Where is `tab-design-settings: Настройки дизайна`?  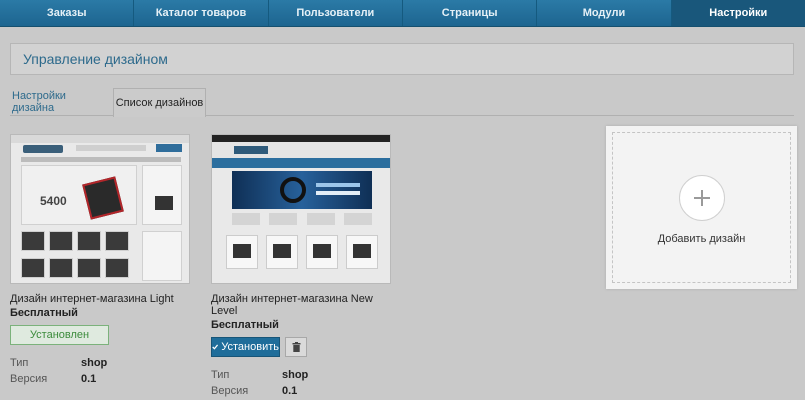 tab-design-settings: Настройки дизайна is located at coordinates (61, 102).